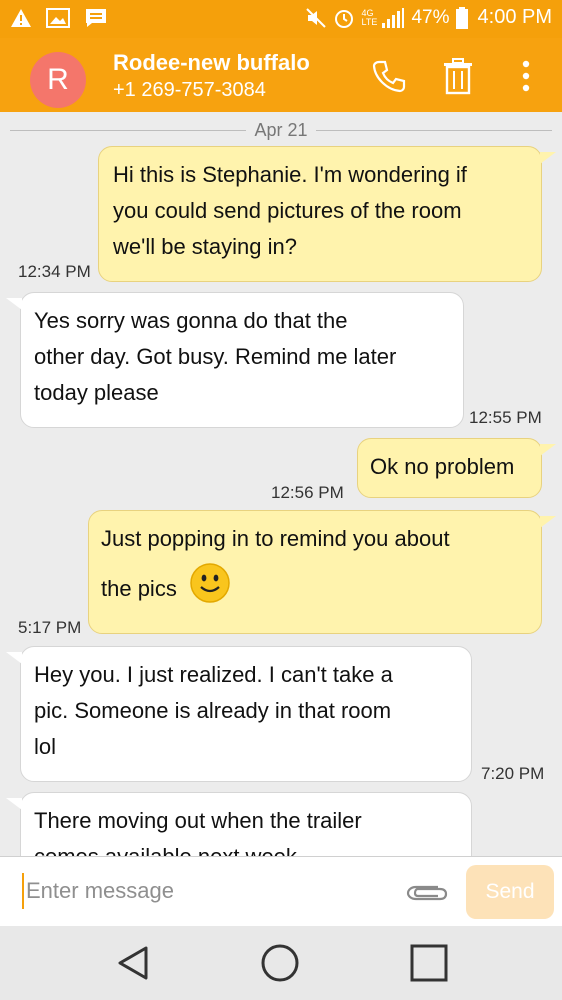  What do you see at coordinates (213, 710) in the screenshot?
I see `message-line: pic. Someone is already in that room` at bounding box center [213, 710].